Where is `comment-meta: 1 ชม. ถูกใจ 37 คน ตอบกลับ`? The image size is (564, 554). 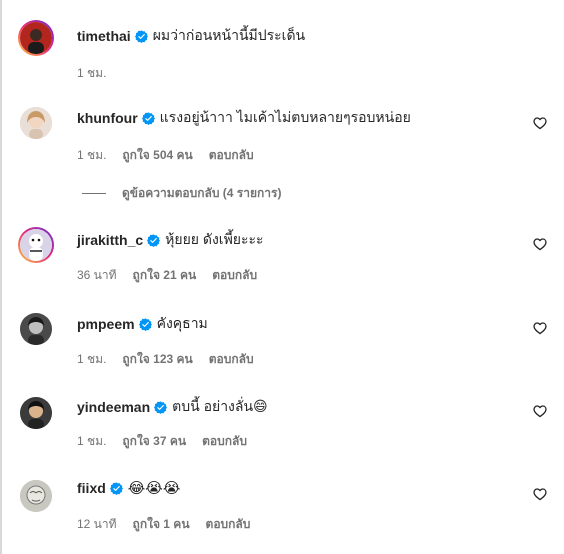 comment-meta: 1 ชม. ถูกใจ 37 คน ตอบกลับ is located at coordinates (170, 441).